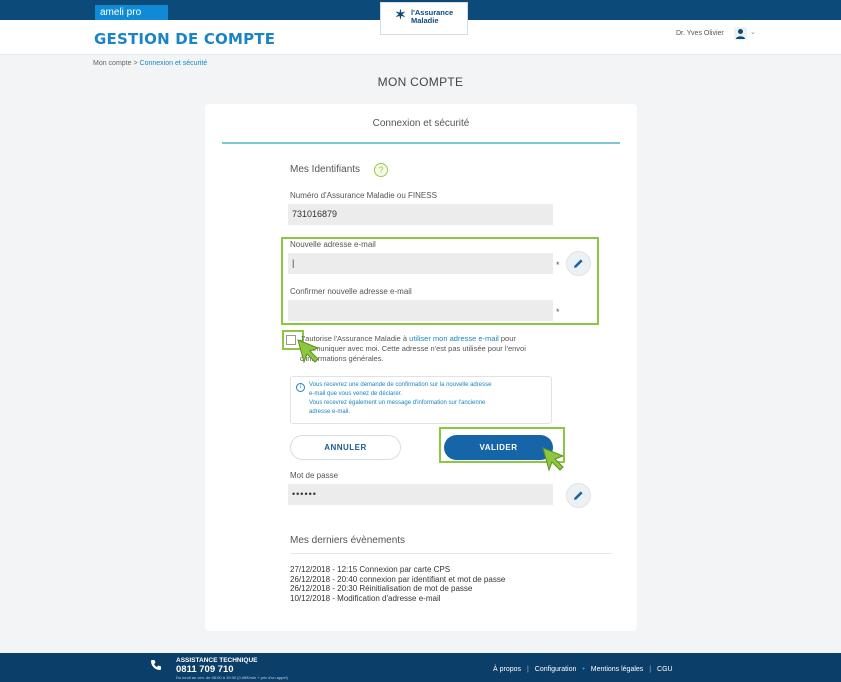 This screenshot has height=682, width=841. I want to click on ameli-pro-tag: ameli pro, so click(131, 12).